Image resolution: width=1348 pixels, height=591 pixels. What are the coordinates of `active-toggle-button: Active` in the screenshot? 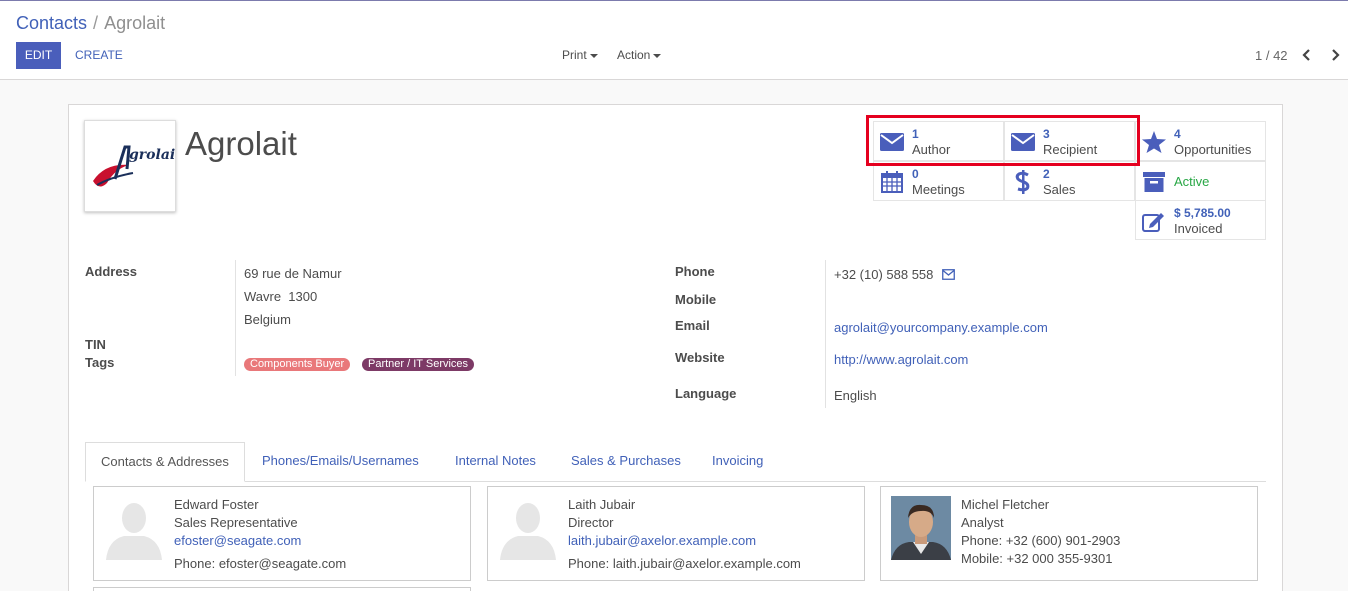 It's located at (1200, 181).